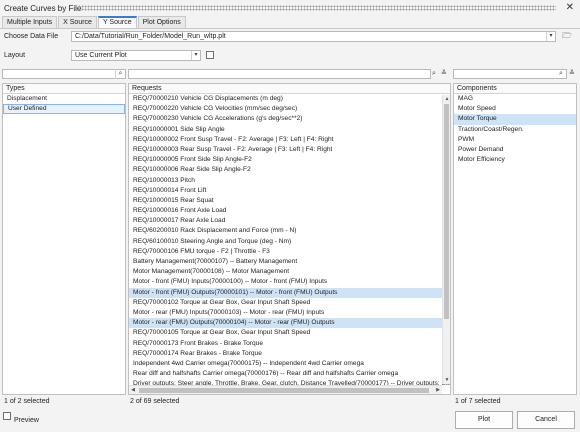 The image size is (580, 432). I want to click on list-item: Motor Speed, so click(515, 109).